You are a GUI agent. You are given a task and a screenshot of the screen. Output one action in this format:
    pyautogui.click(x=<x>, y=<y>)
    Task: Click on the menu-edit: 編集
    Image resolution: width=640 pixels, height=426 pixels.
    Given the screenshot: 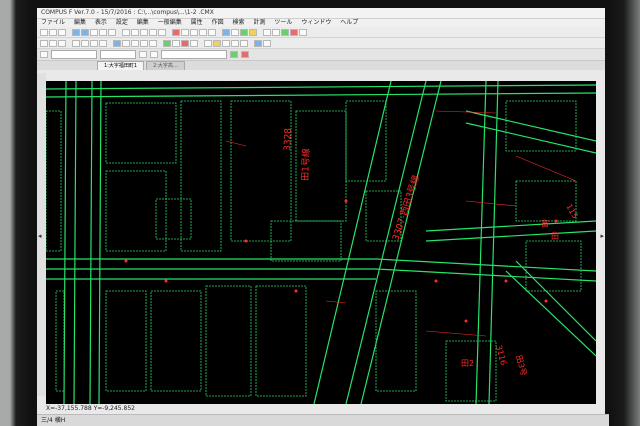 What is the action you would take?
    pyautogui.click(x=80, y=22)
    